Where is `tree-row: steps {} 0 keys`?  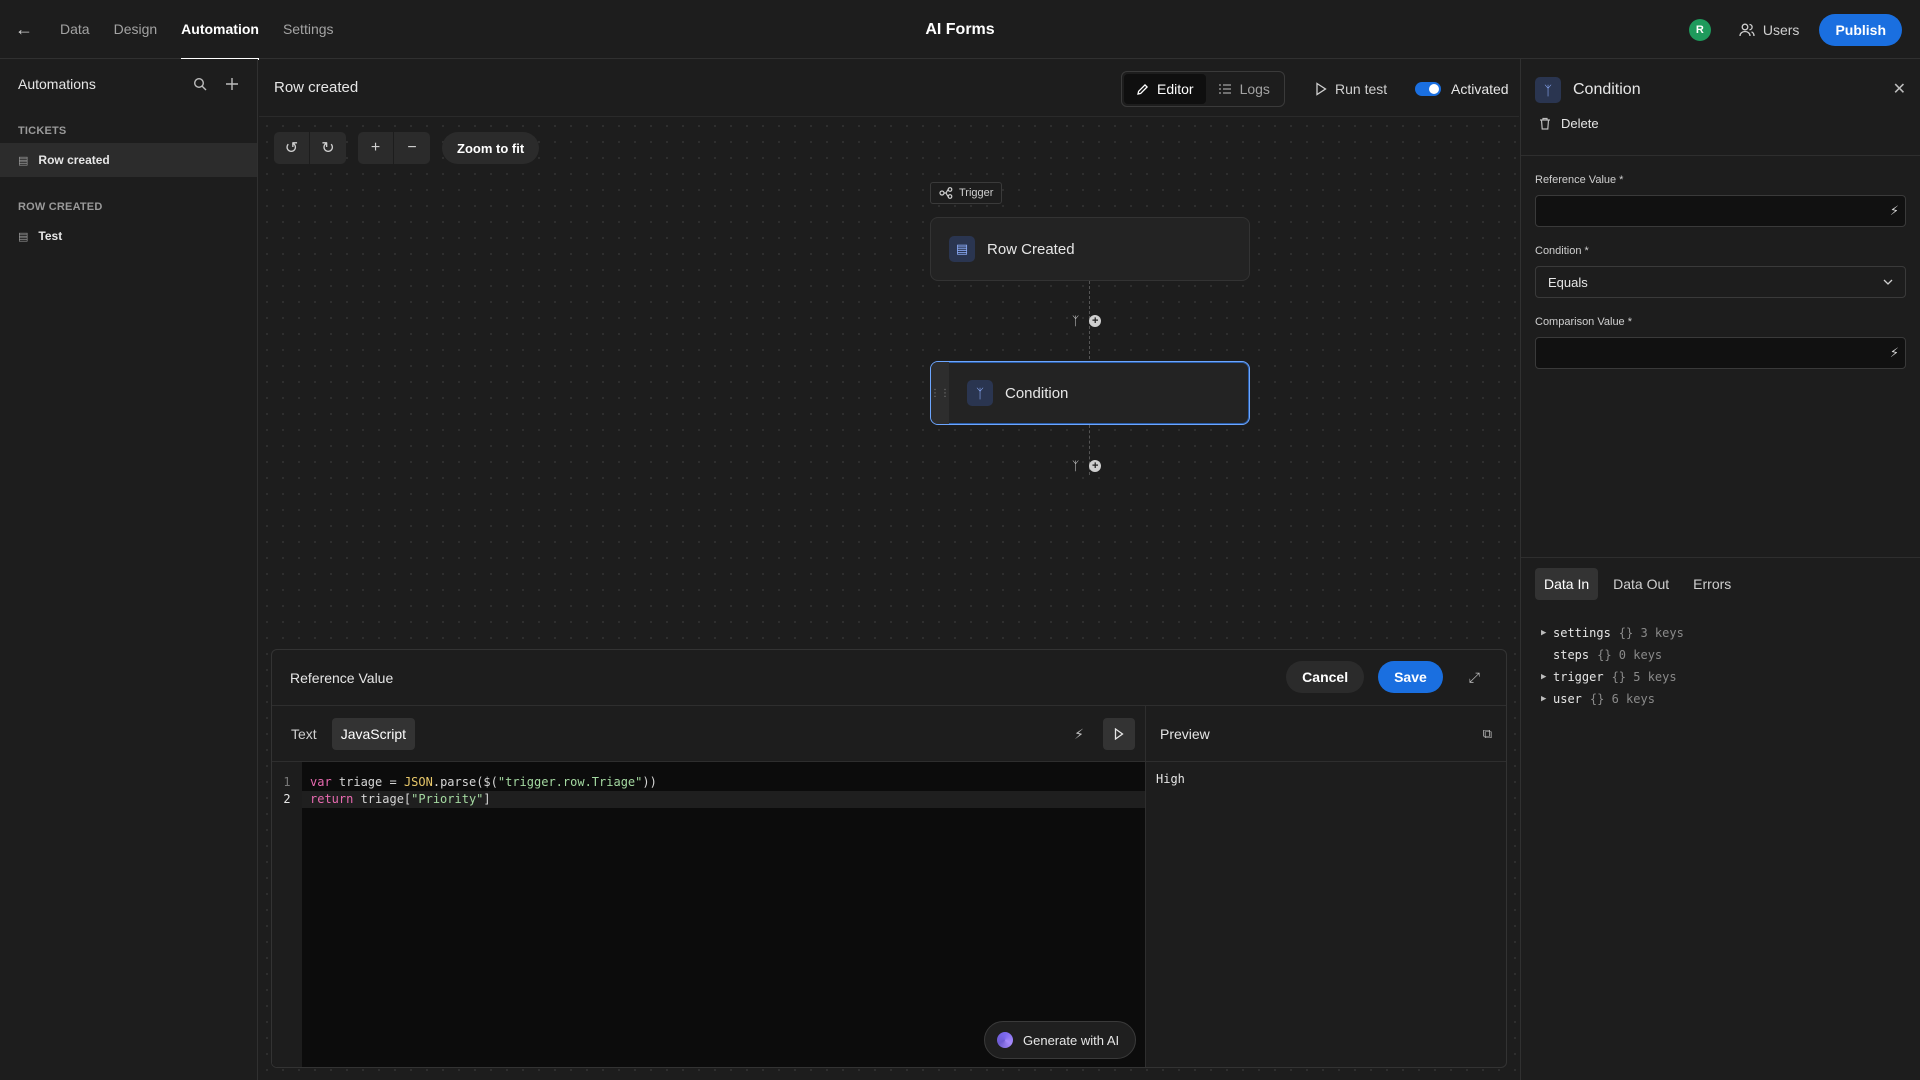
tree-row: steps {} 0 keys is located at coordinates (1721, 655).